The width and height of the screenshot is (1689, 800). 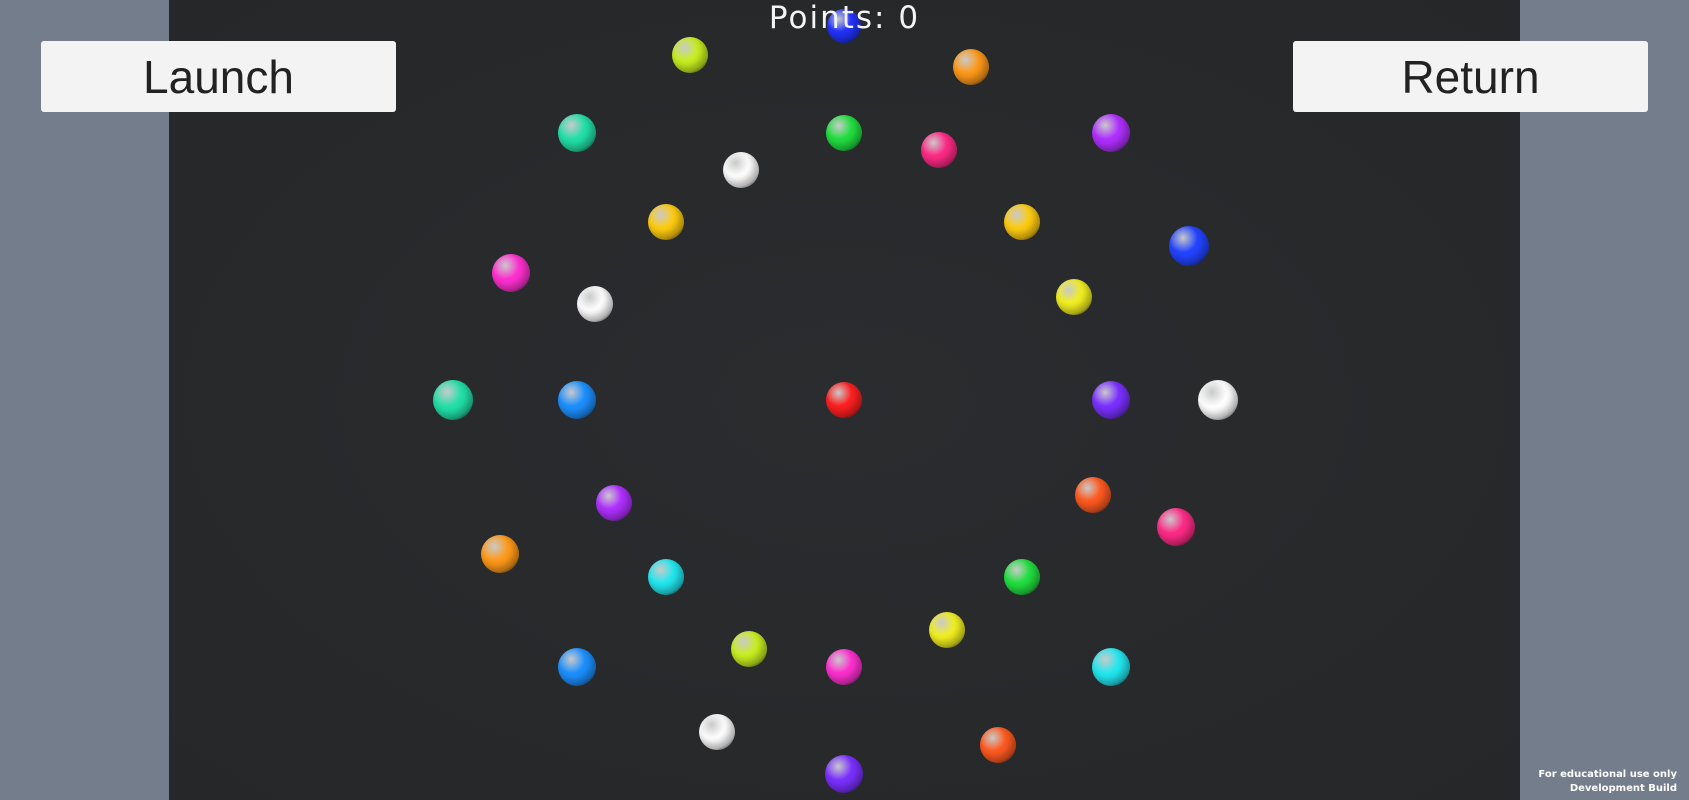 What do you see at coordinates (844, 18) in the screenshot?
I see `points-display: Points: 0` at bounding box center [844, 18].